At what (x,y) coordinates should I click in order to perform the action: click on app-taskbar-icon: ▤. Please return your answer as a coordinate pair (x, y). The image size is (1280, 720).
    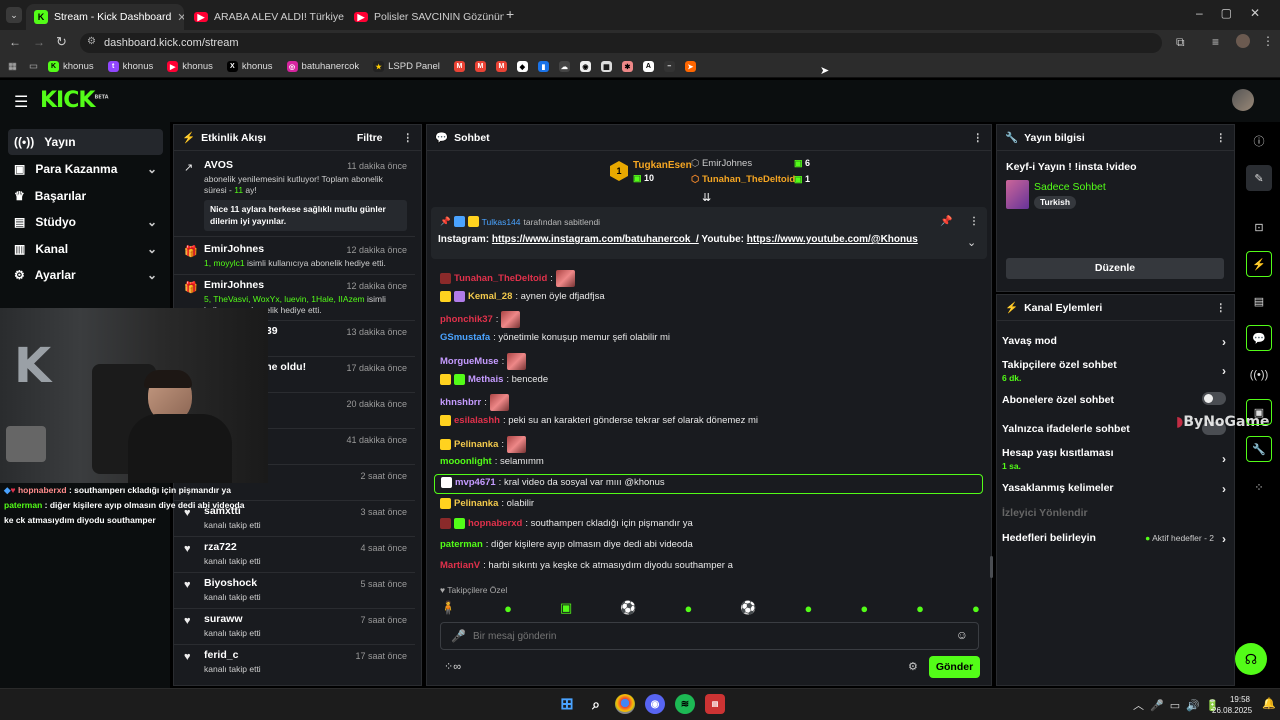
    Looking at the image, I should click on (715, 704).